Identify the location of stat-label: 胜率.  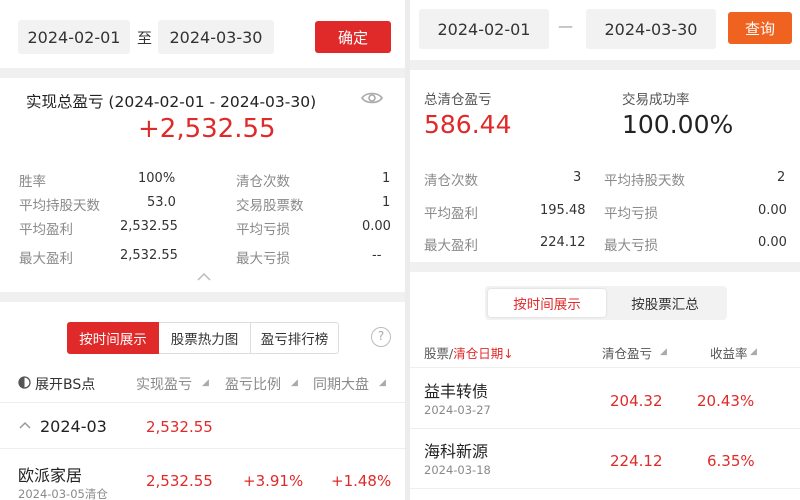
(32, 182).